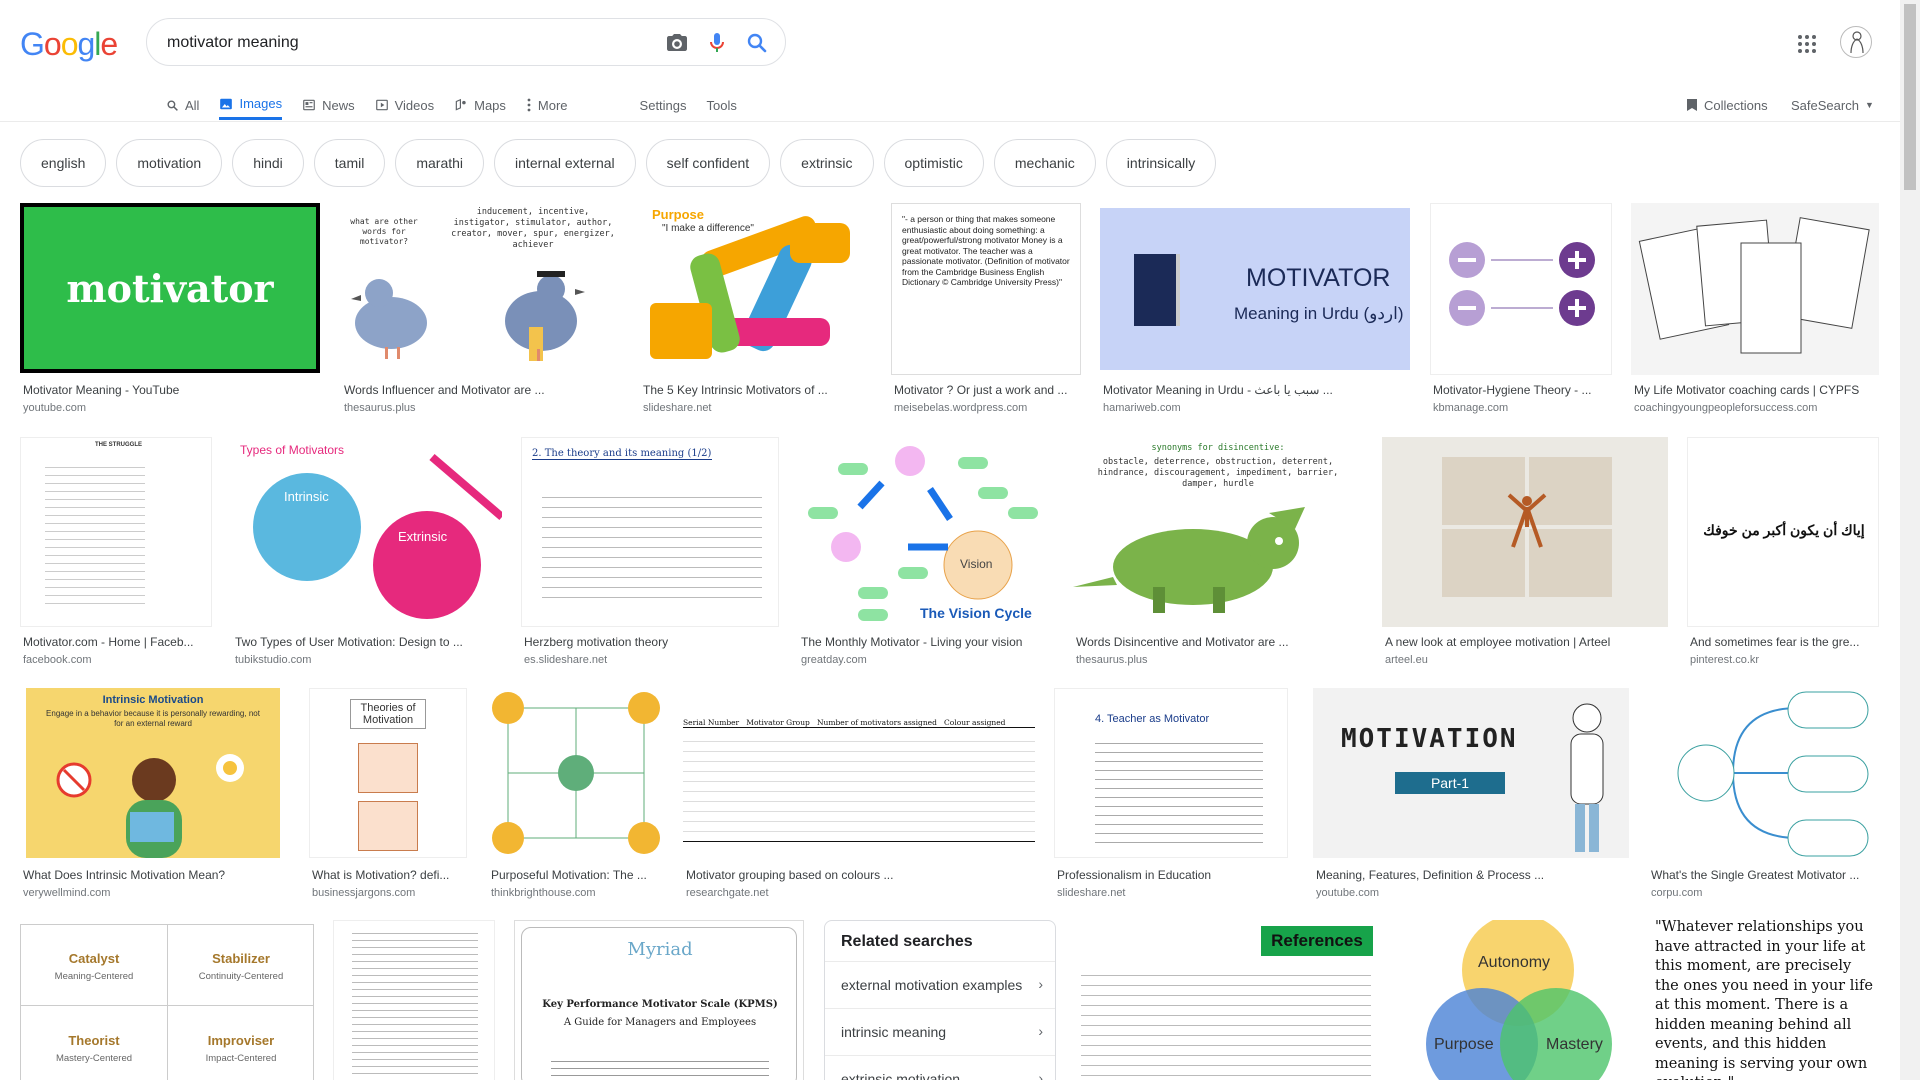 This screenshot has height=1080, width=1920. What do you see at coordinates (565, 163) in the screenshot?
I see `chip: internal external` at bounding box center [565, 163].